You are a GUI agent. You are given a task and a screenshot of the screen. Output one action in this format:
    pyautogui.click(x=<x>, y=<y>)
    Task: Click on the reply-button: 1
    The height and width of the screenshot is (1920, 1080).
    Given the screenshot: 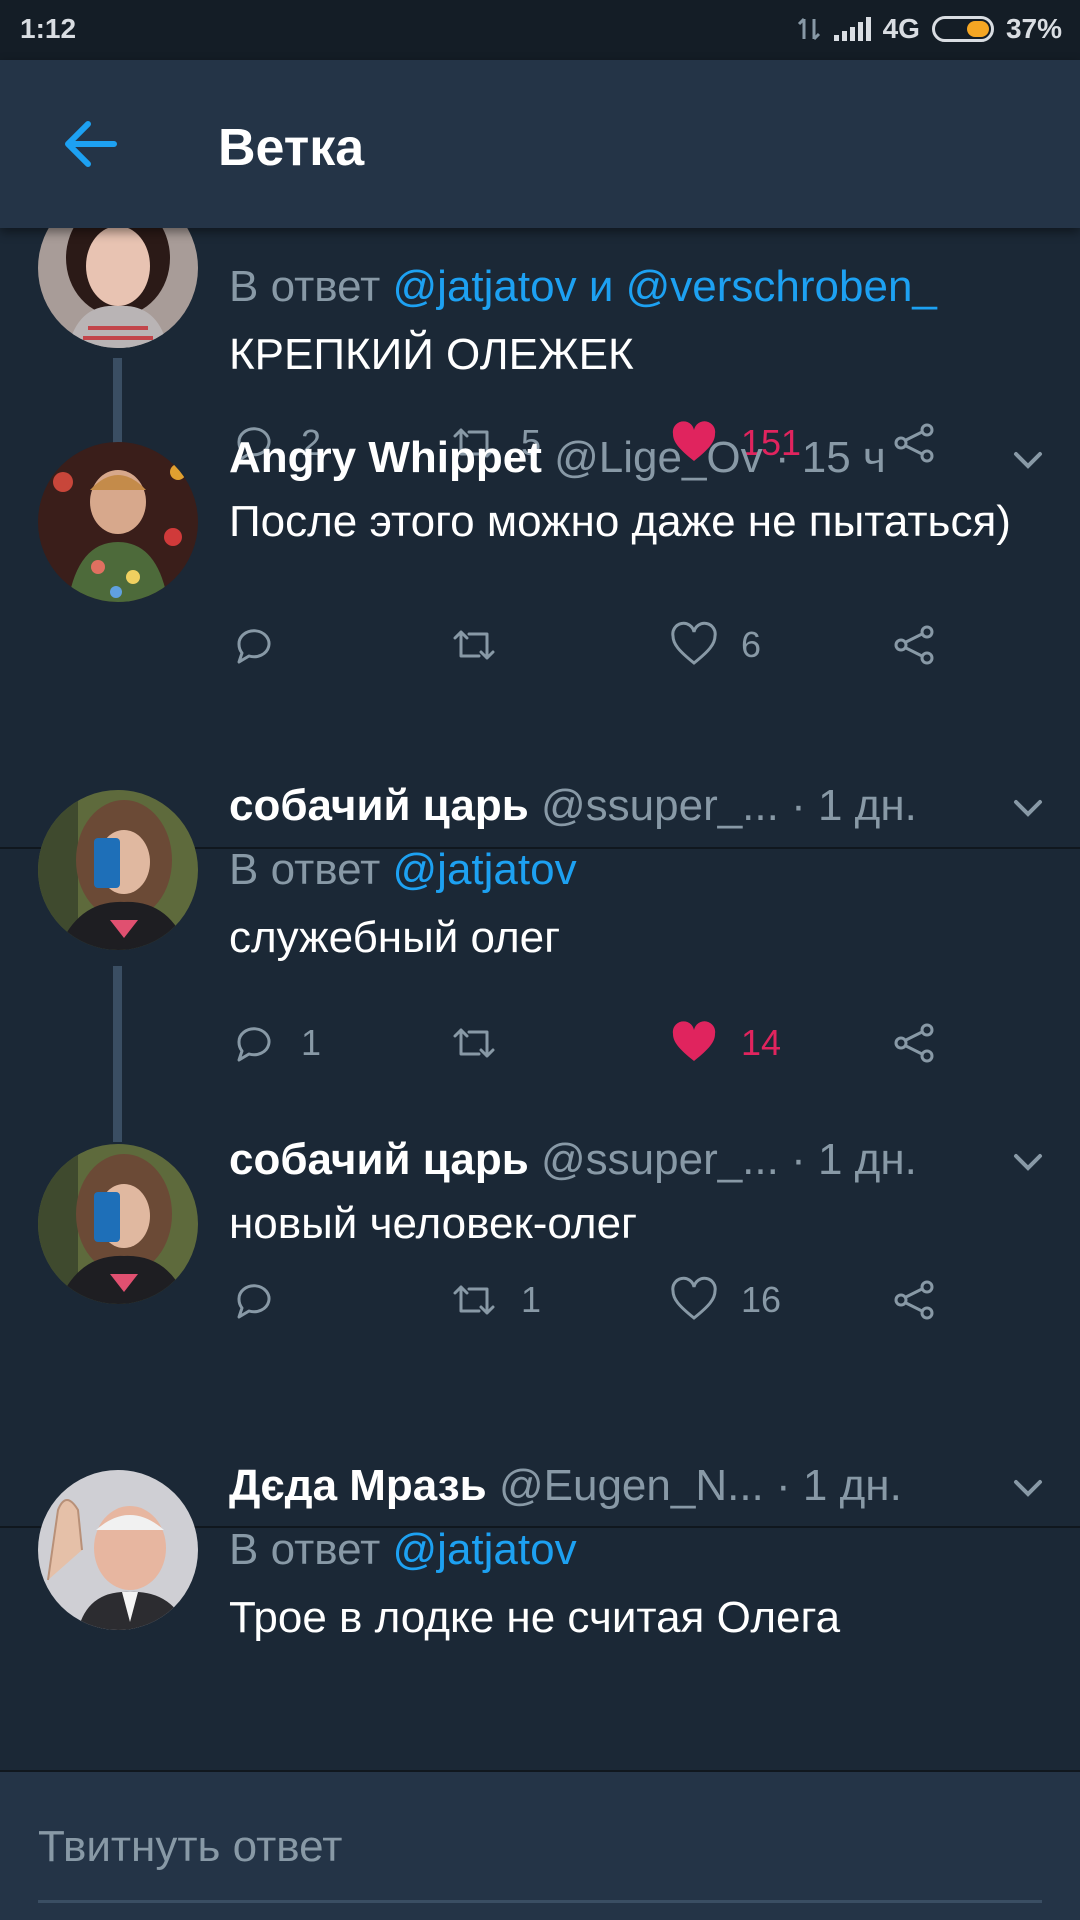 What is the action you would take?
    pyautogui.click(x=275, y=1043)
    